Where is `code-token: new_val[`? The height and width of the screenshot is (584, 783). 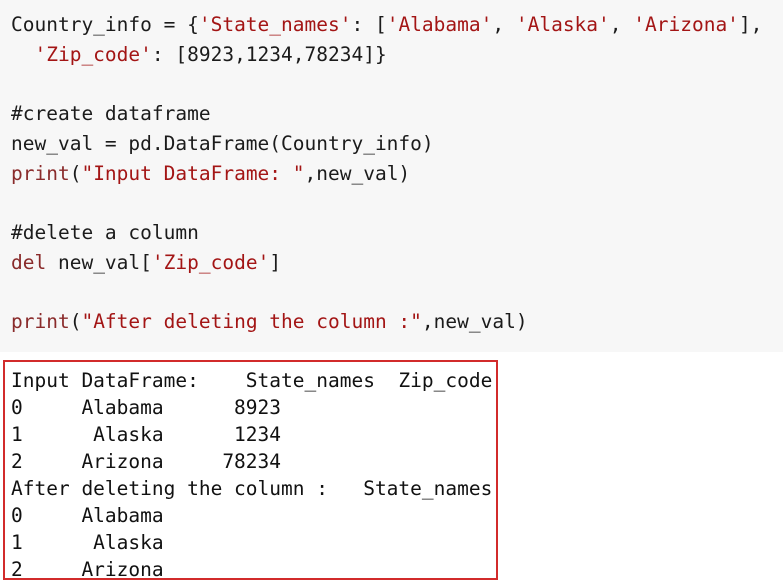 code-token: new_val[ is located at coordinates (99, 262).